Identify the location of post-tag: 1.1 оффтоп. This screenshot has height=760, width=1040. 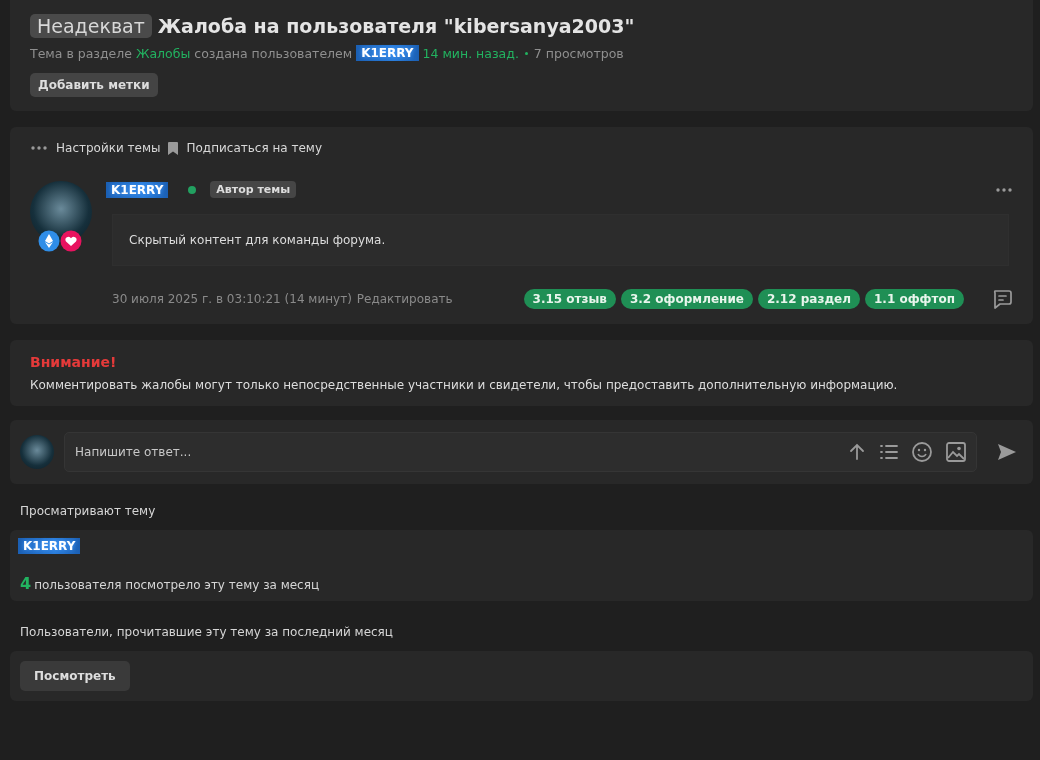
(914, 299).